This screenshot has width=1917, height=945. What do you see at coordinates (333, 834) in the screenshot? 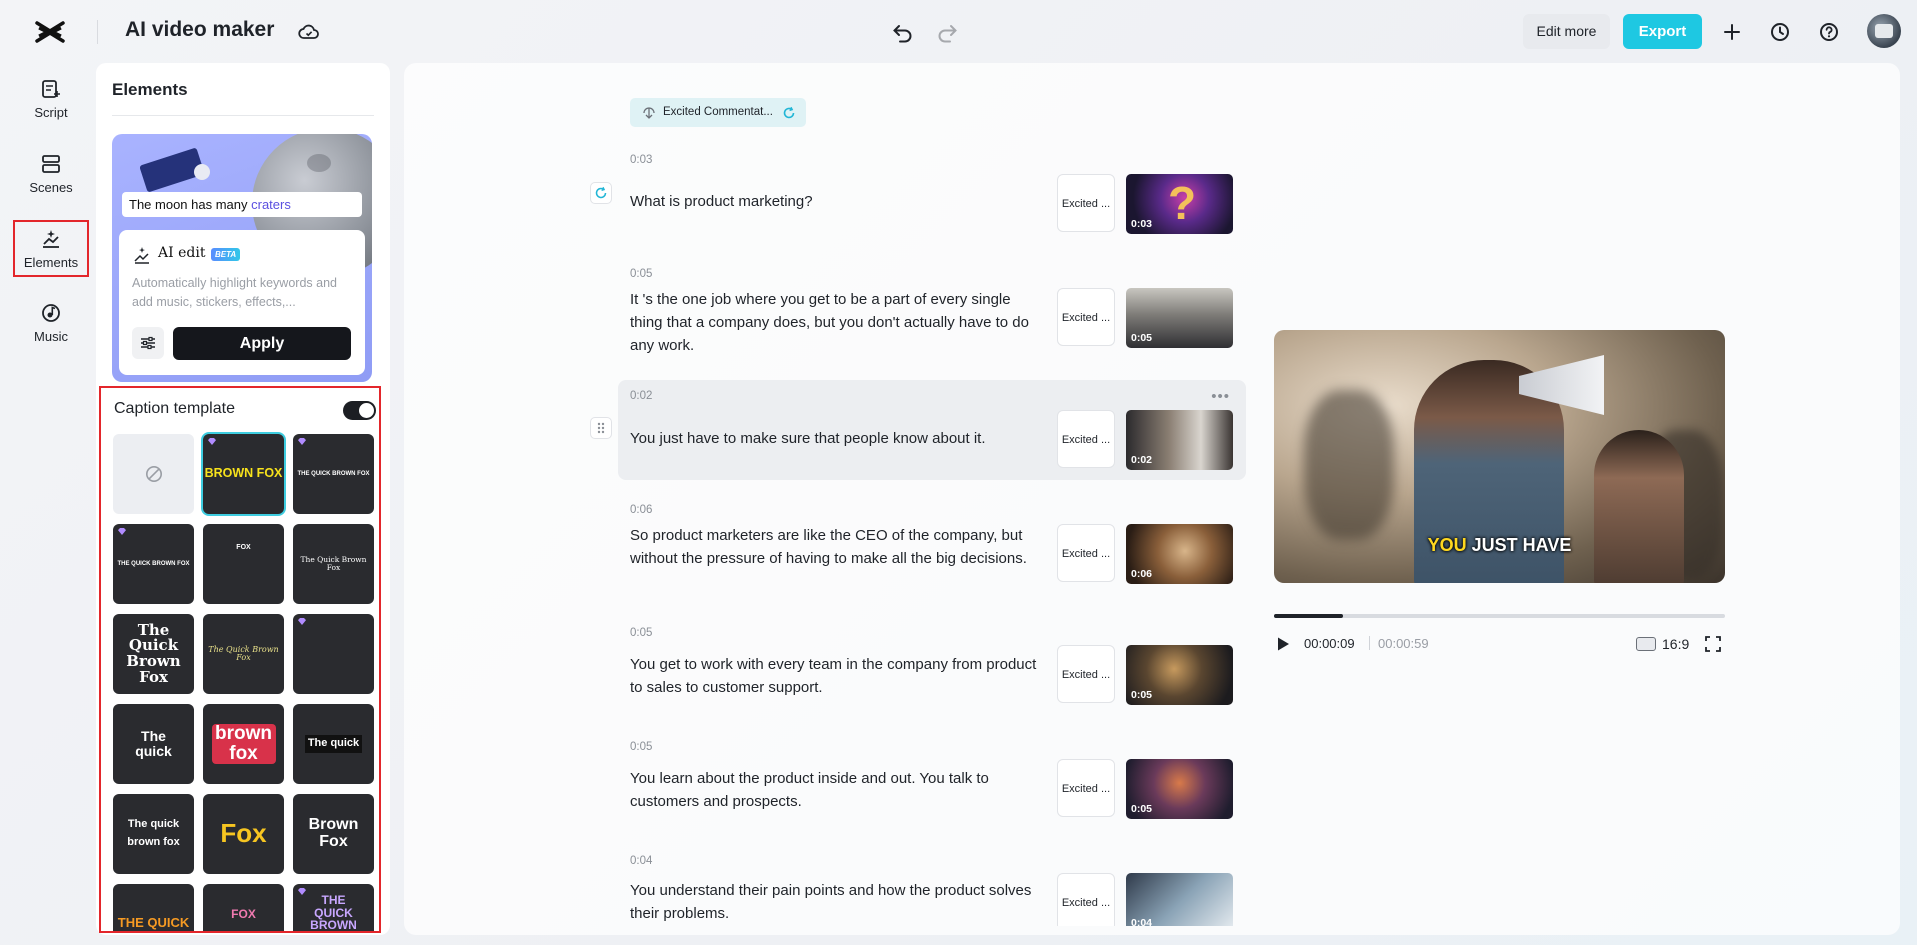
I see `caption-template-tile: Brown Fox` at bounding box center [333, 834].